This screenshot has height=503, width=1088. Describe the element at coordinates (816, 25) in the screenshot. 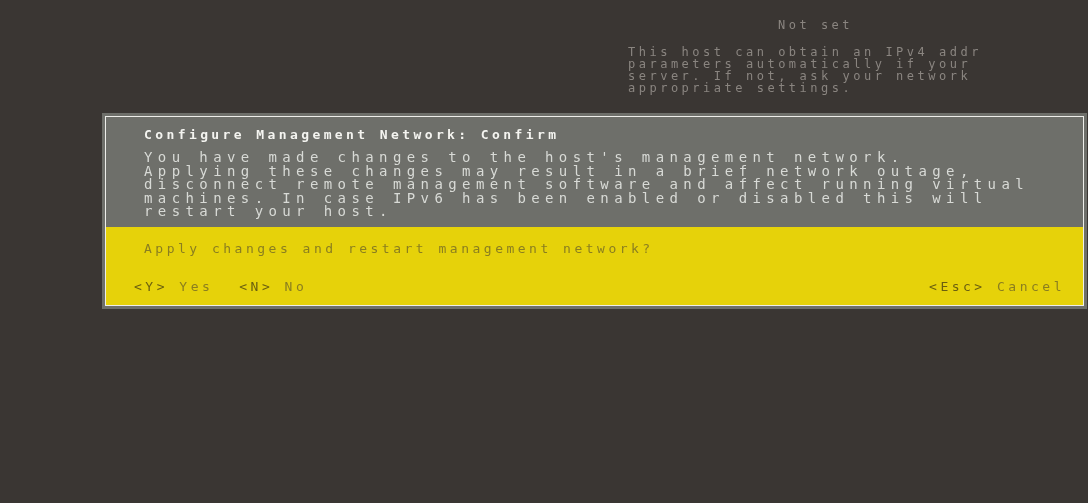

I see `status-text: Not set` at that location.